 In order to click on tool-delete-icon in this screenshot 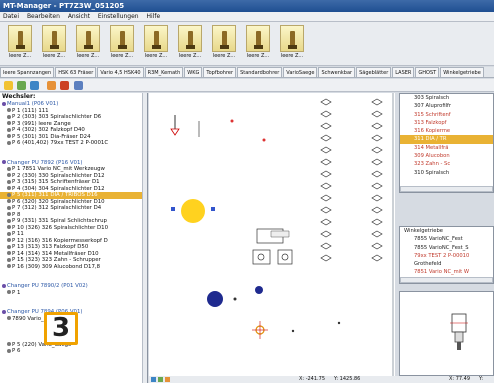, I will do `click(64, 85)`.